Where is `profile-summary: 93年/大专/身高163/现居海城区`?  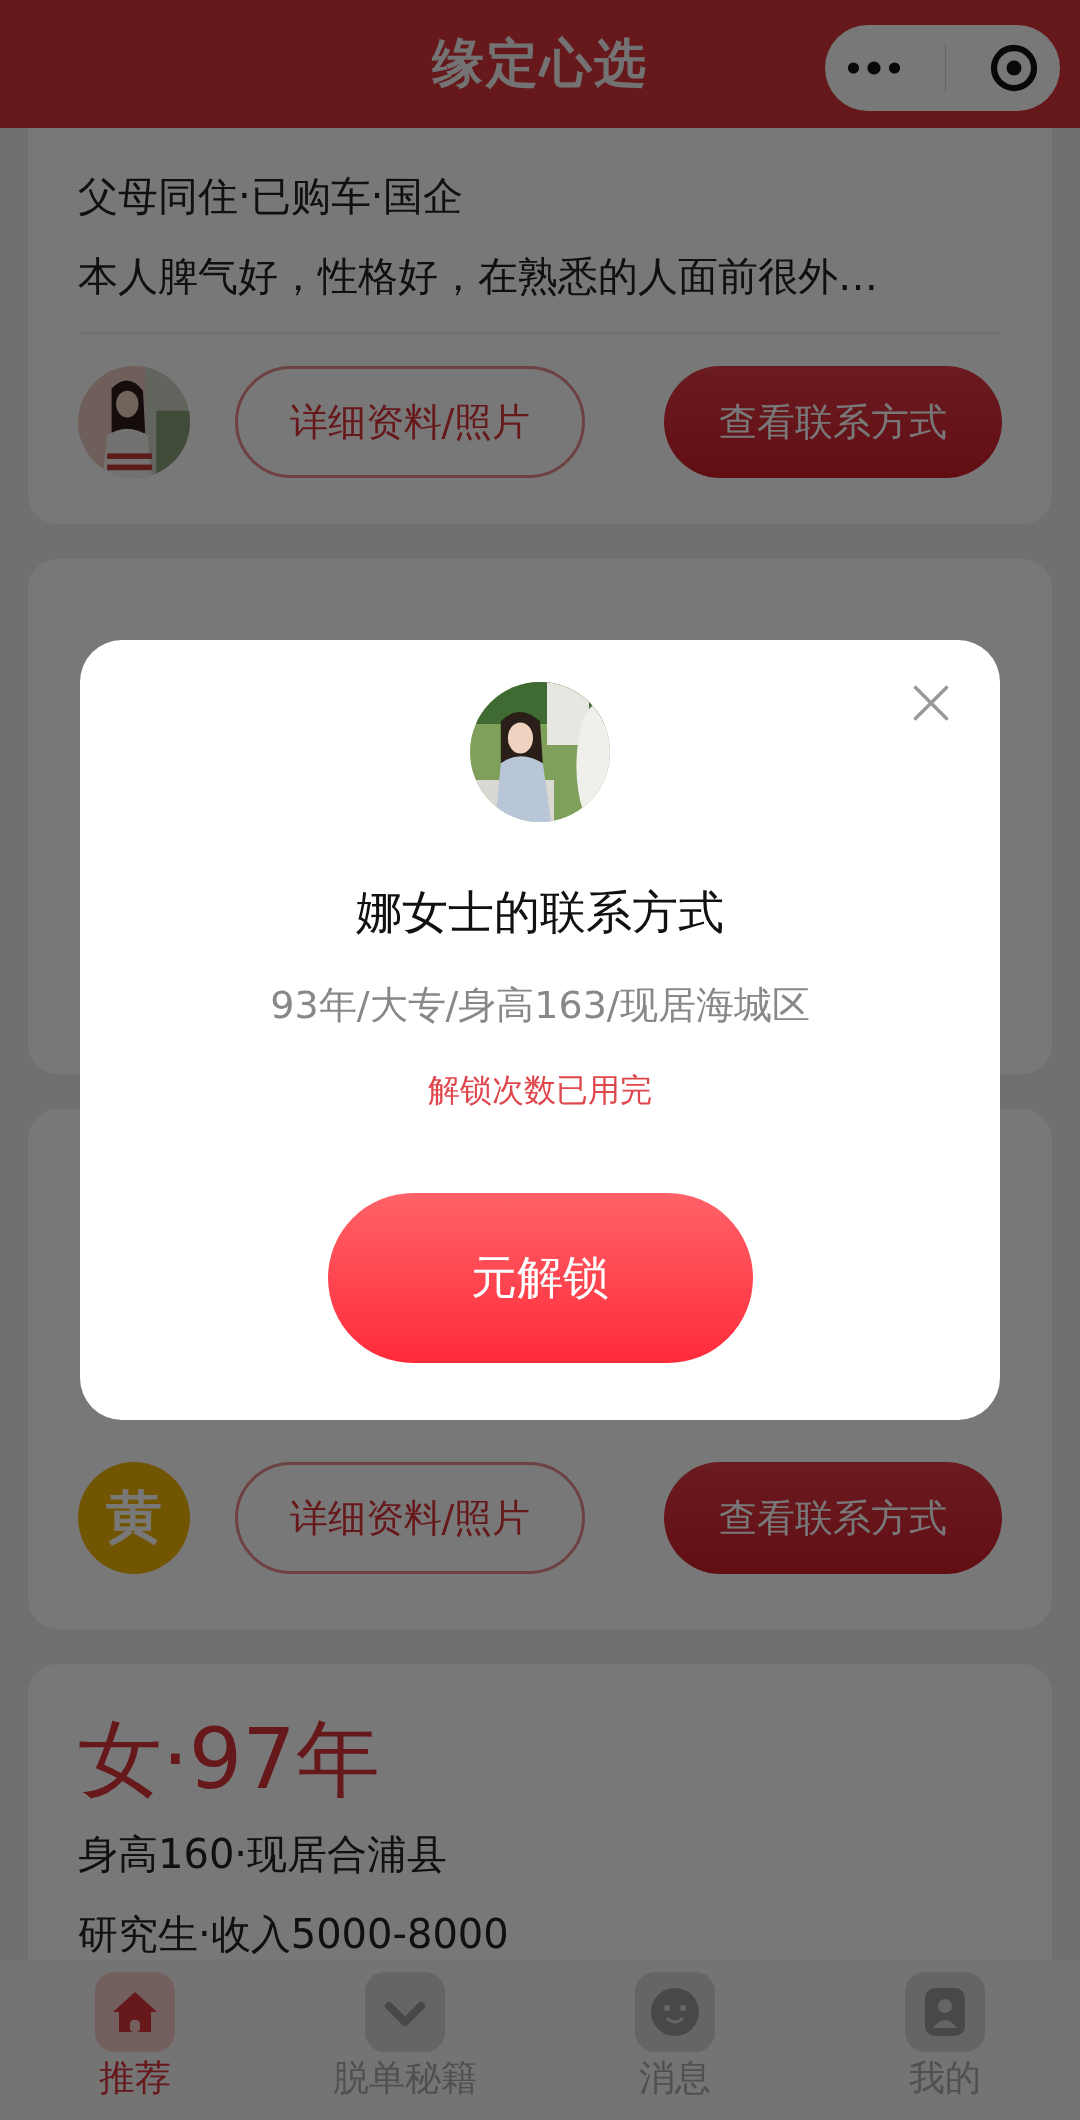 profile-summary: 93年/大专/身高163/现居海城区 is located at coordinates (540, 1005).